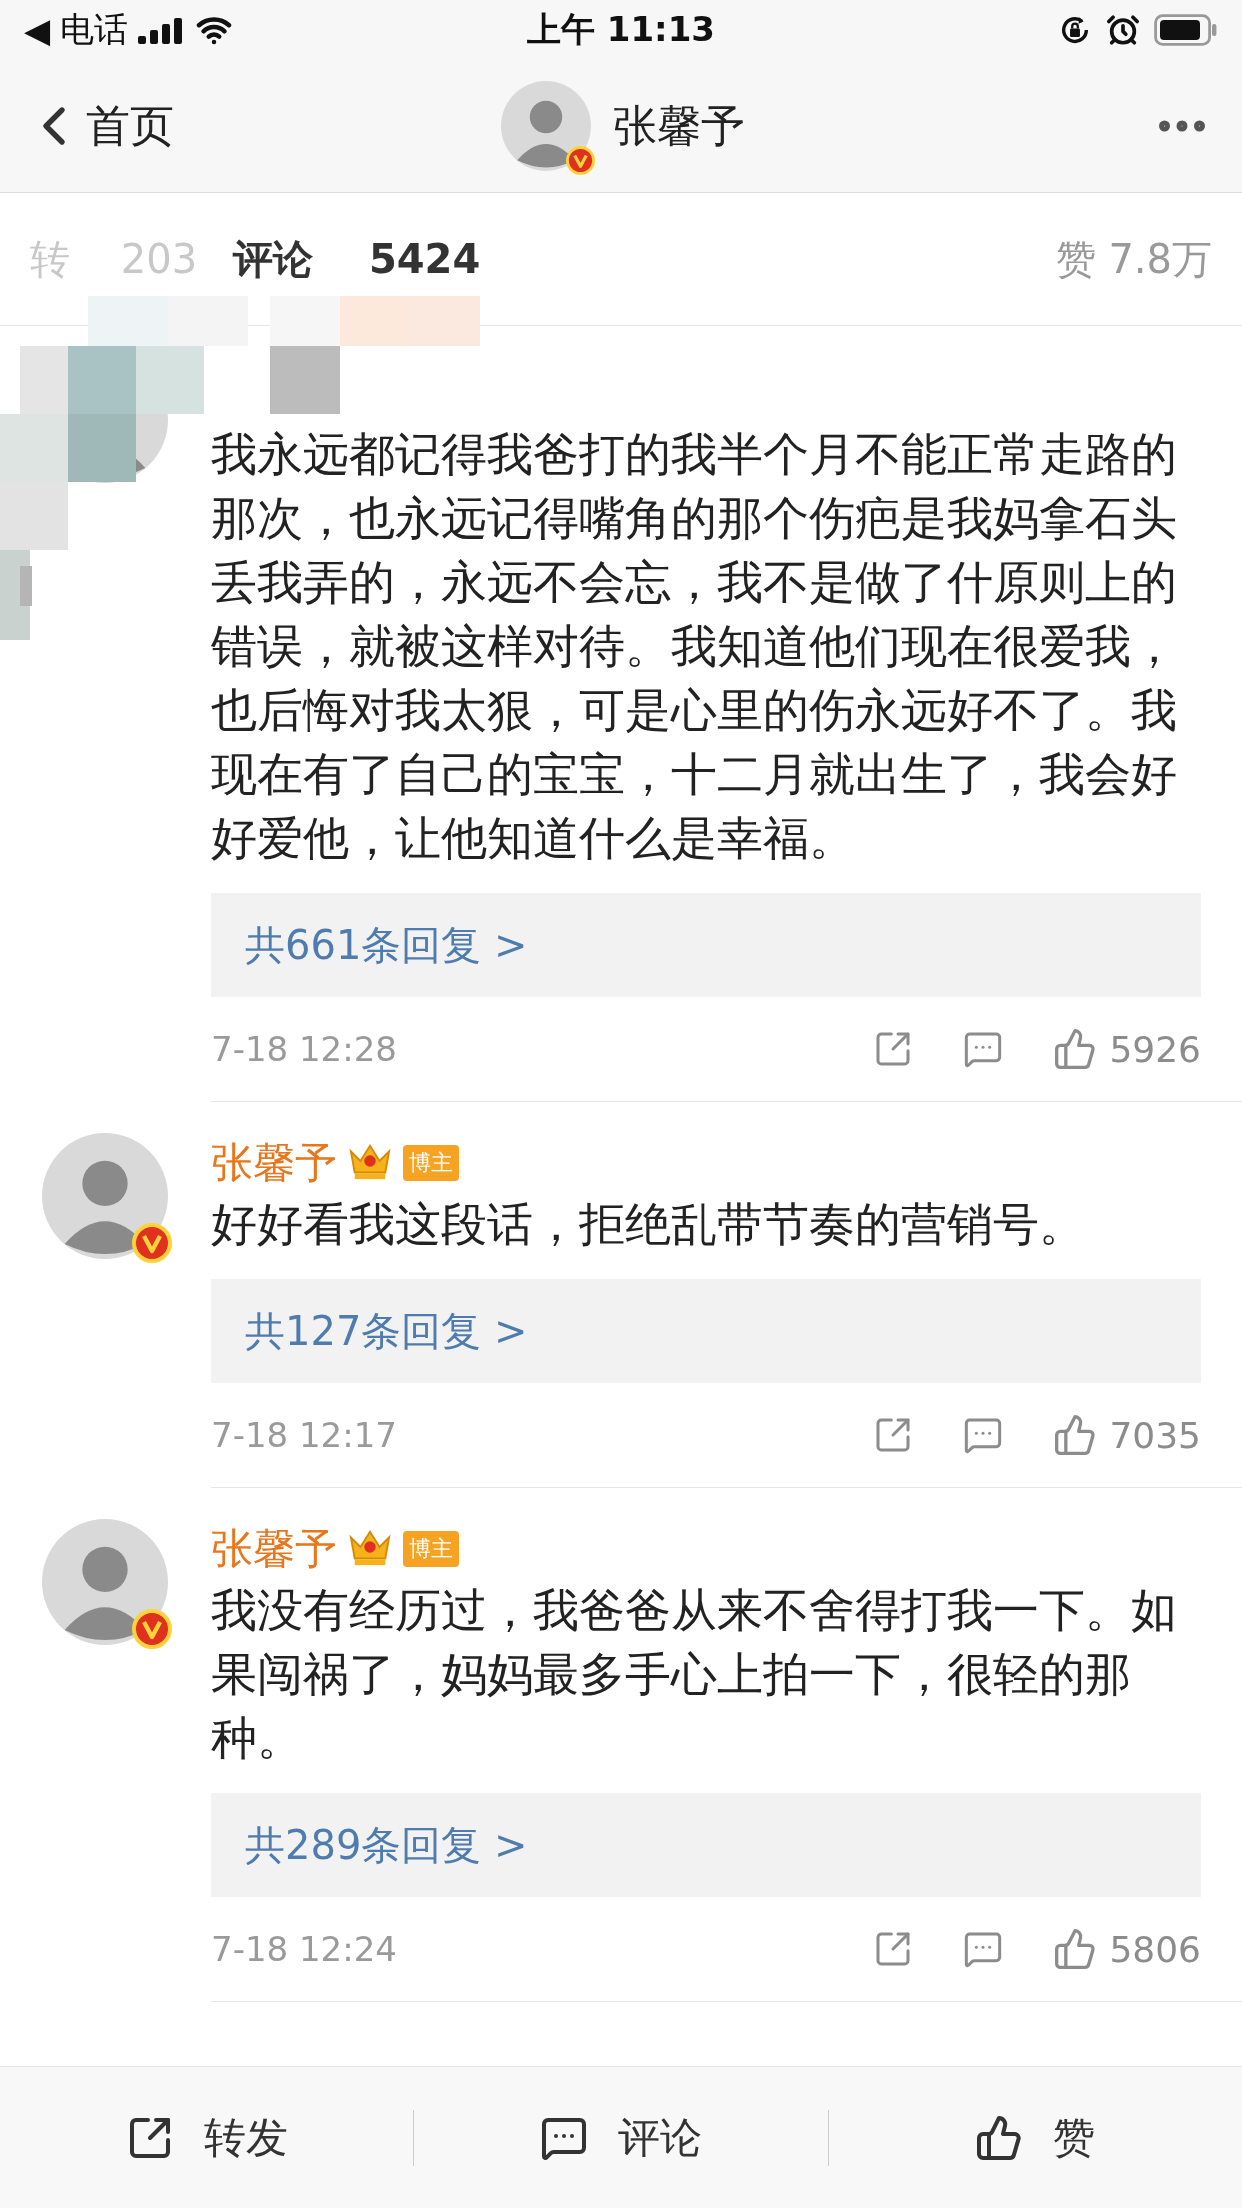 The width and height of the screenshot is (1242, 2208). I want to click on replies-link: 共289条回复 >, so click(706, 1845).